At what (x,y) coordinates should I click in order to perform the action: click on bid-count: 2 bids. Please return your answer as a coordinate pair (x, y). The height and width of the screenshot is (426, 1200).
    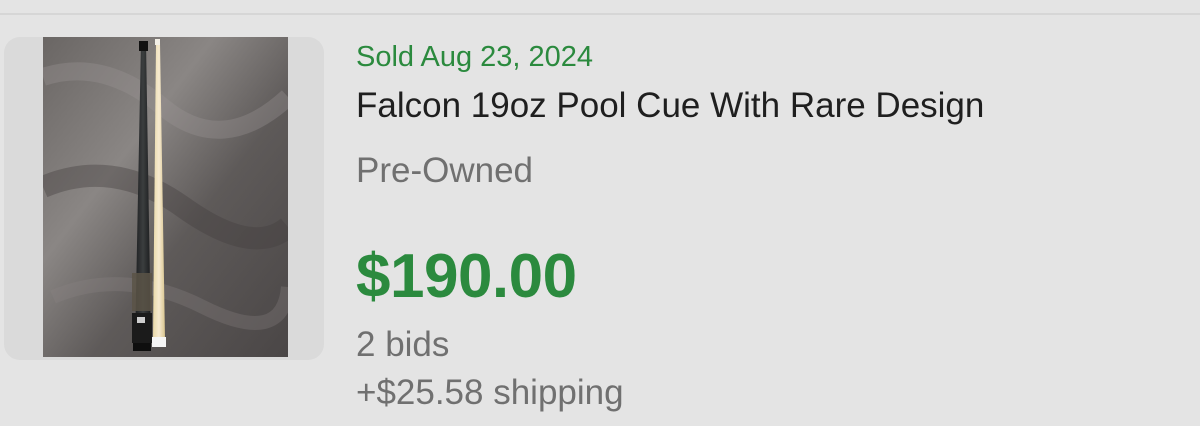
    Looking at the image, I should click on (403, 344).